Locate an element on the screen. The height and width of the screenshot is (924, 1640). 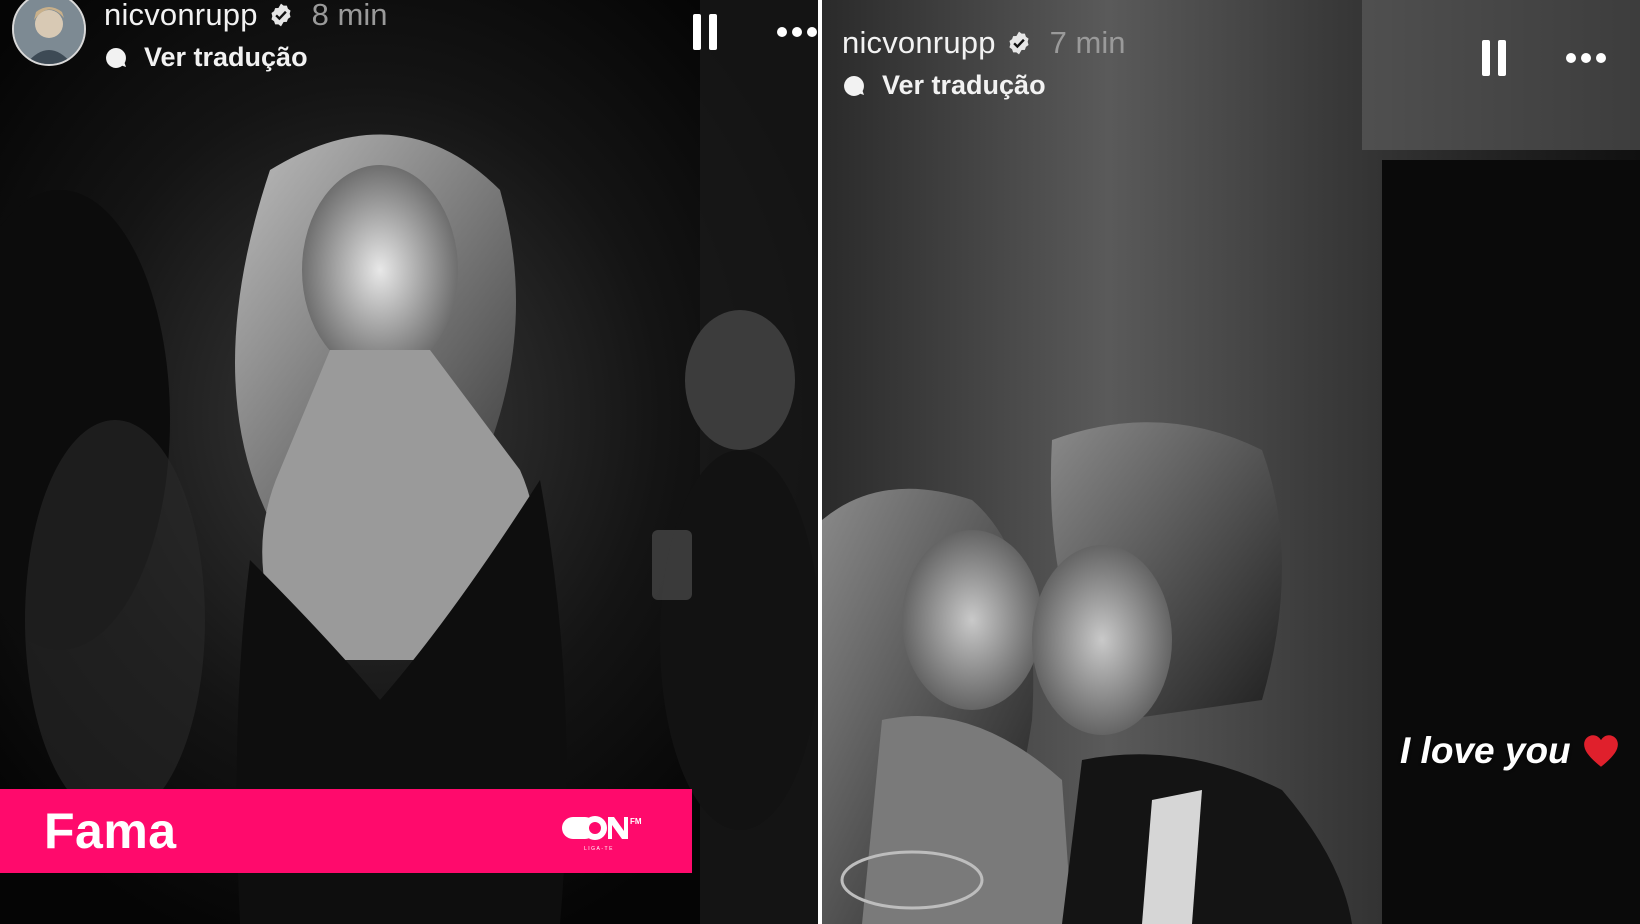
story-meta: nicvonrupp 8 min Ver tradução is located at coordinates (245, 36).